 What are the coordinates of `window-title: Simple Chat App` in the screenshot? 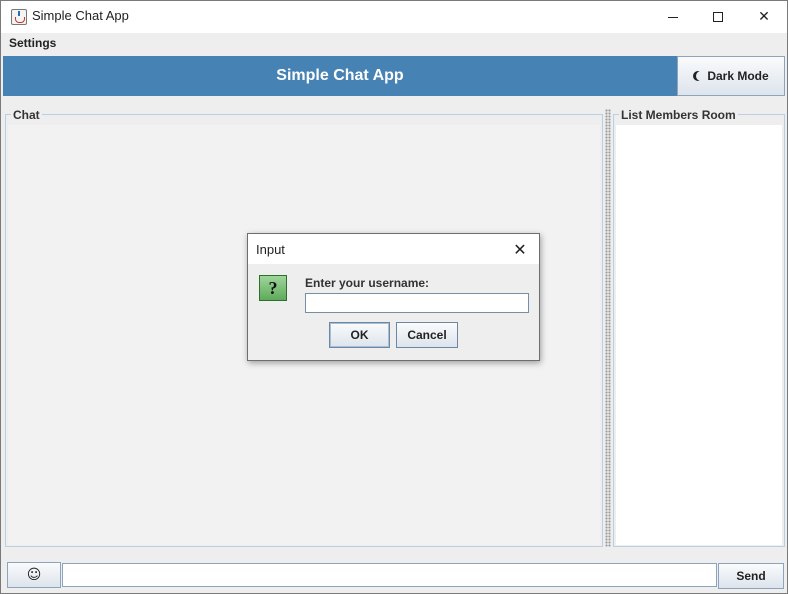 It's located at (80, 15).